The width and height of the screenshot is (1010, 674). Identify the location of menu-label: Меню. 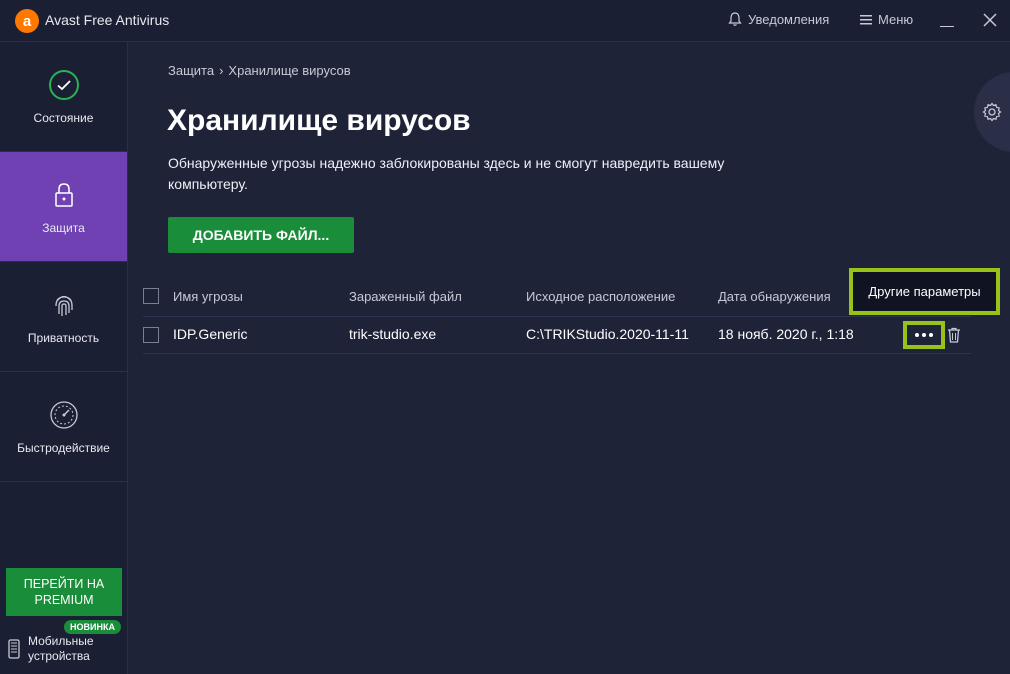
(896, 19).